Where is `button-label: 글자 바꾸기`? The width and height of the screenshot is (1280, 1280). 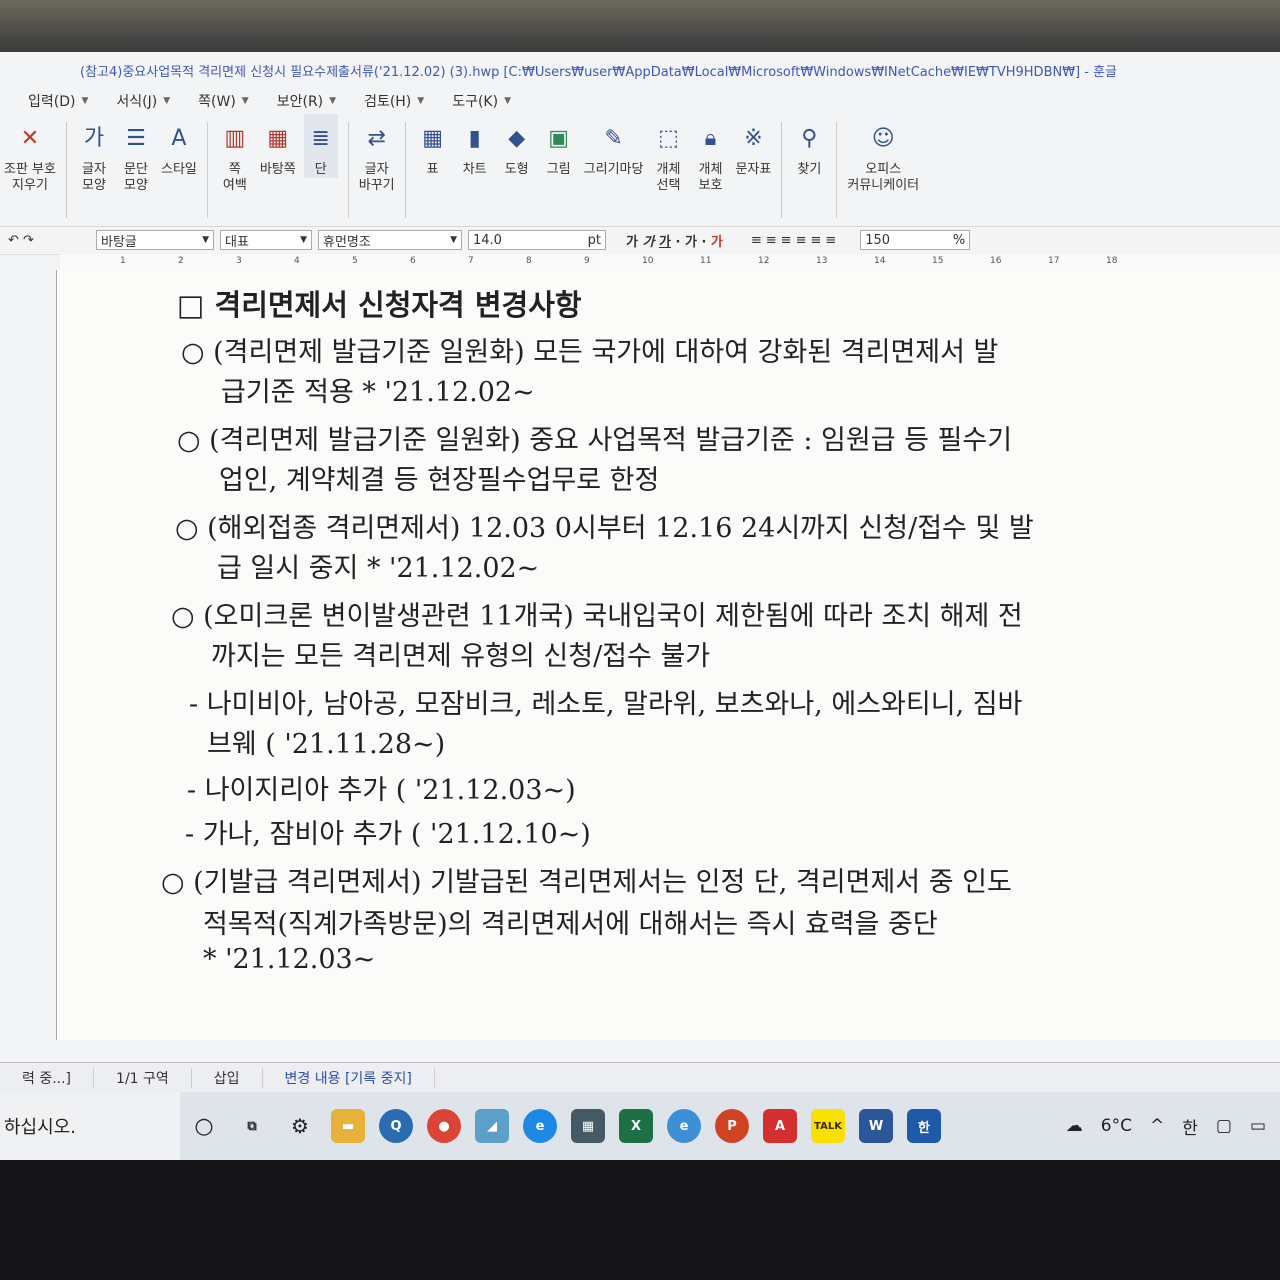 button-label: 글자 바꾸기 is located at coordinates (376, 177).